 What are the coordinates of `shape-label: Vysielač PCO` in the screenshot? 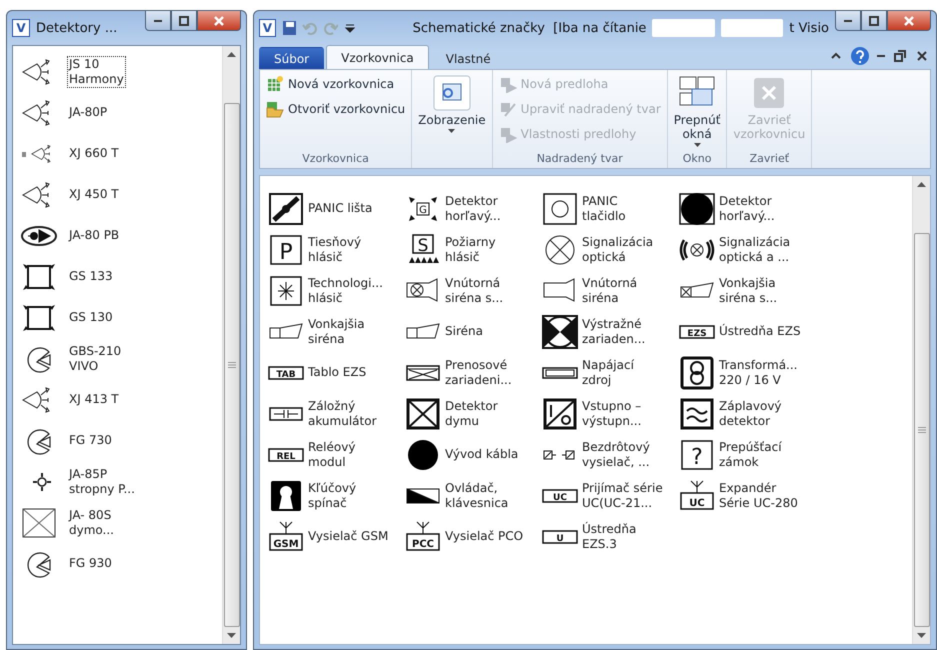 It's located at (484, 536).